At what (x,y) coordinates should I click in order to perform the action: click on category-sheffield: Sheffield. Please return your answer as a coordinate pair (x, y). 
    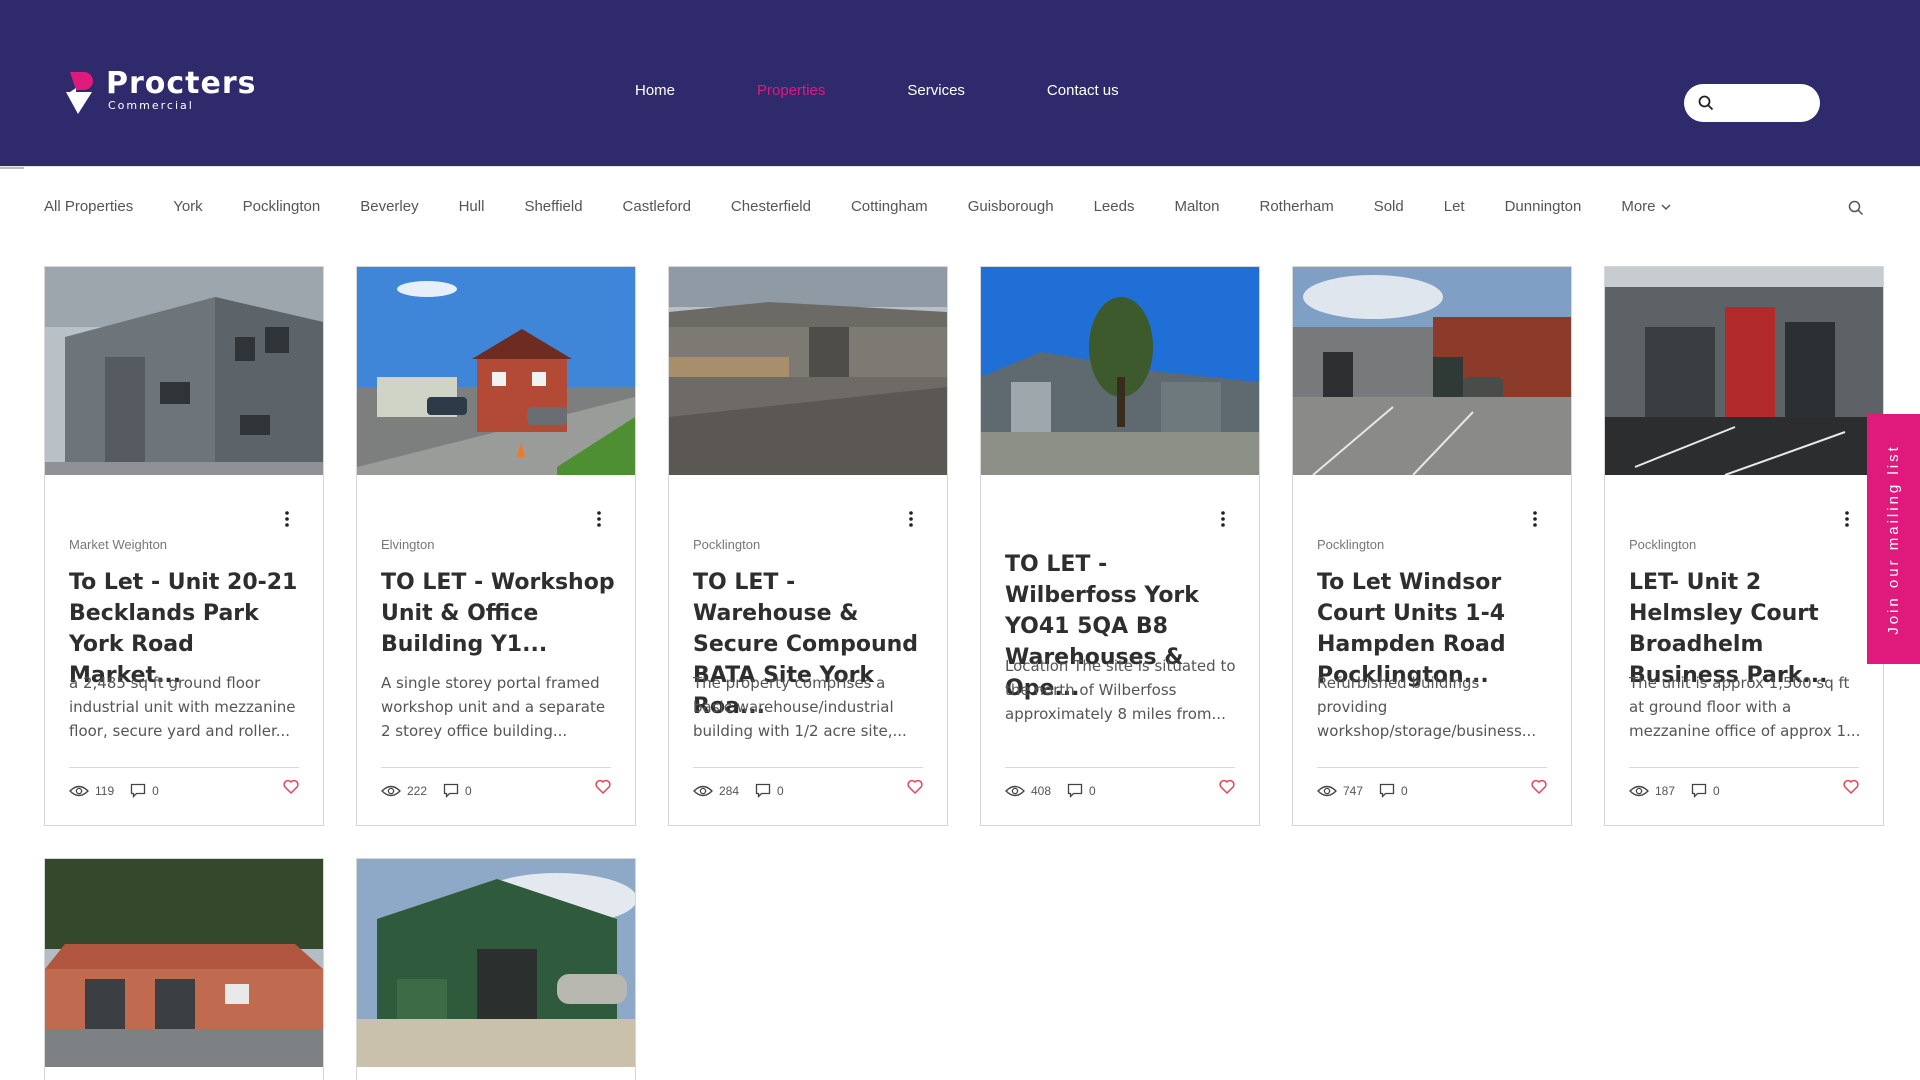
    Looking at the image, I should click on (553, 206).